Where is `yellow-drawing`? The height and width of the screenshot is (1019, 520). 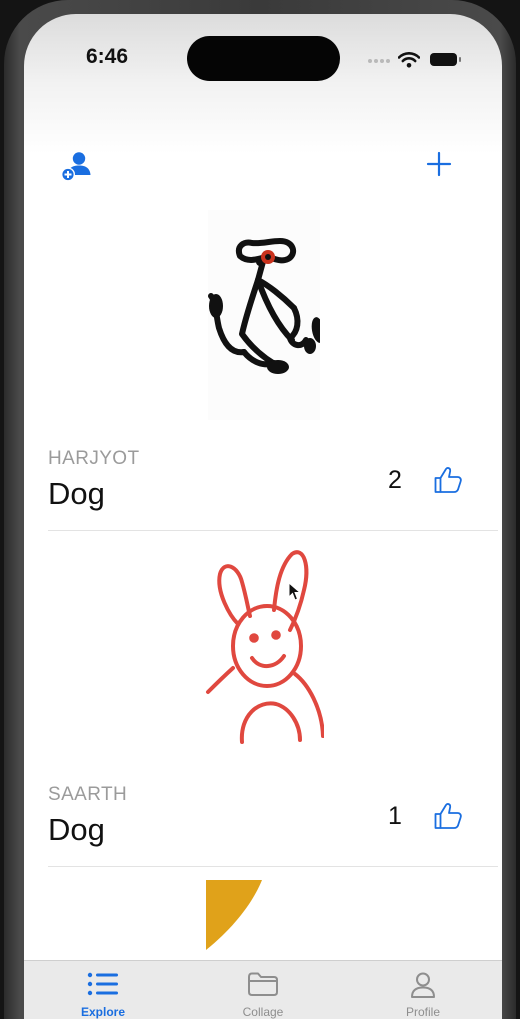
yellow-drawing is located at coordinates (234, 915).